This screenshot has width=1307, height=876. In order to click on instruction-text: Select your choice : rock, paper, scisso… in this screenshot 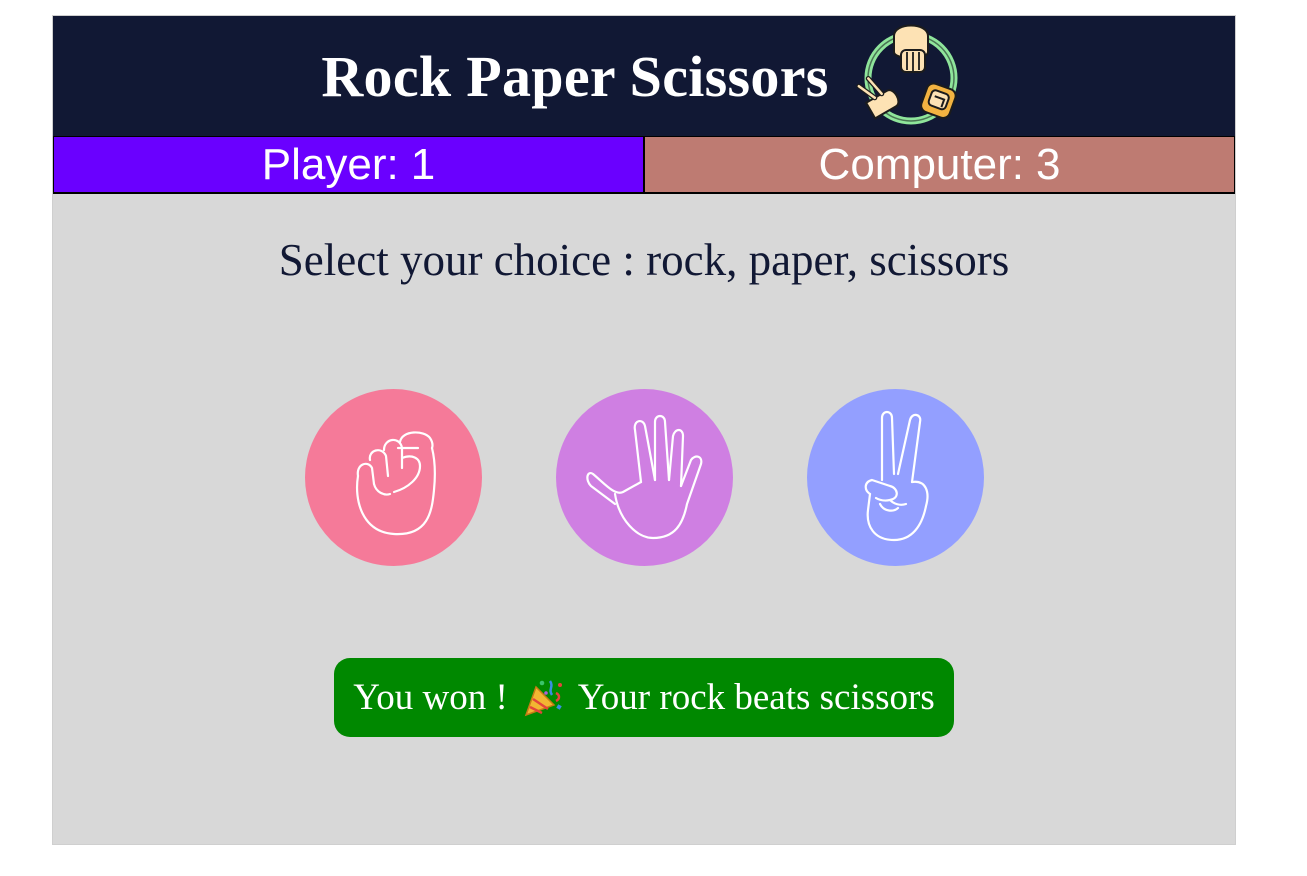, I will do `click(644, 260)`.